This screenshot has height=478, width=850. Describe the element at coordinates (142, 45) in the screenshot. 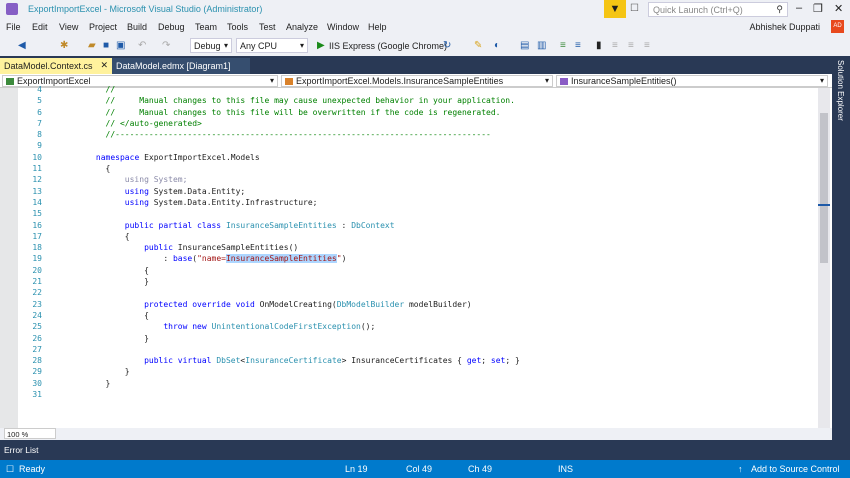

I see `undo-icon: ↶` at that location.